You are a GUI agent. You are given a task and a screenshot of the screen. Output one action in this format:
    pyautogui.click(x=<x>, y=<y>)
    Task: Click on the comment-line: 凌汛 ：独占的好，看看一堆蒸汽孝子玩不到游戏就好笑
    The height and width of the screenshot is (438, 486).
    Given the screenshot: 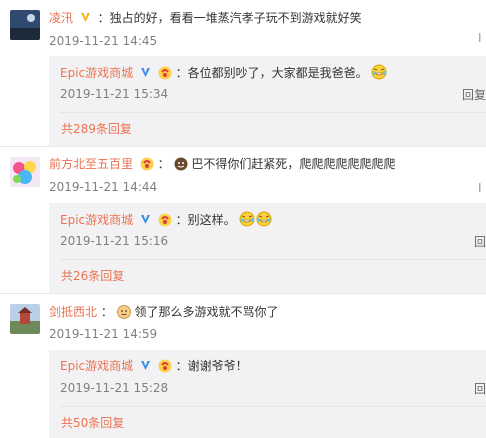 What is the action you would take?
    pyautogui.click(x=205, y=18)
    